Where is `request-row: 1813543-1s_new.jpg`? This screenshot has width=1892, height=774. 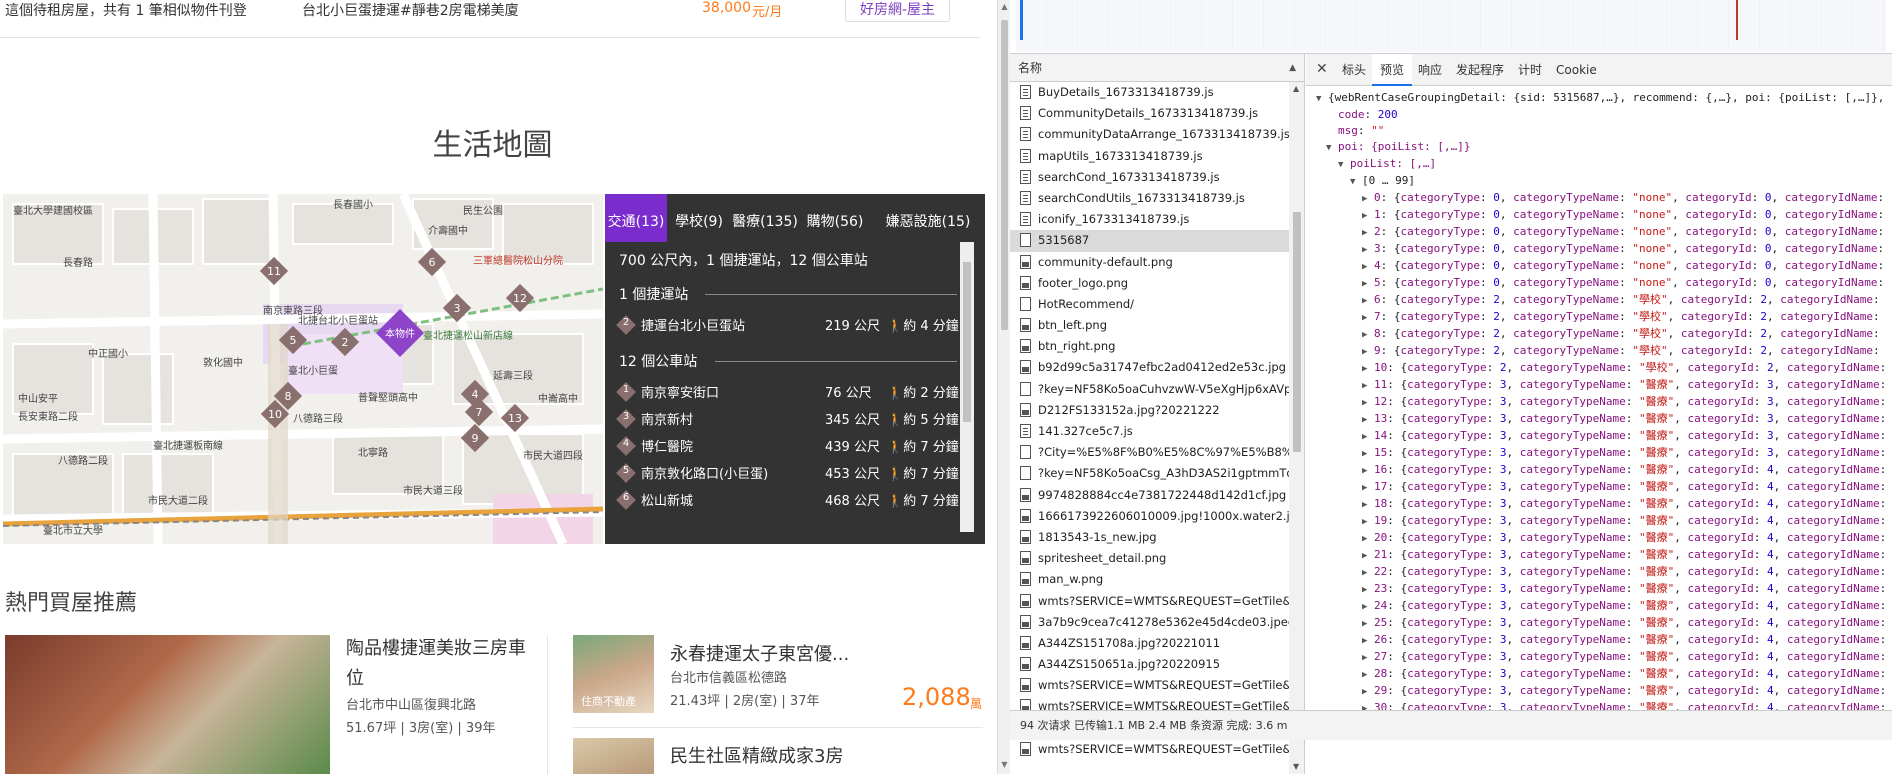
request-row: 1813543-1s_new.jpg is located at coordinates (1157, 537).